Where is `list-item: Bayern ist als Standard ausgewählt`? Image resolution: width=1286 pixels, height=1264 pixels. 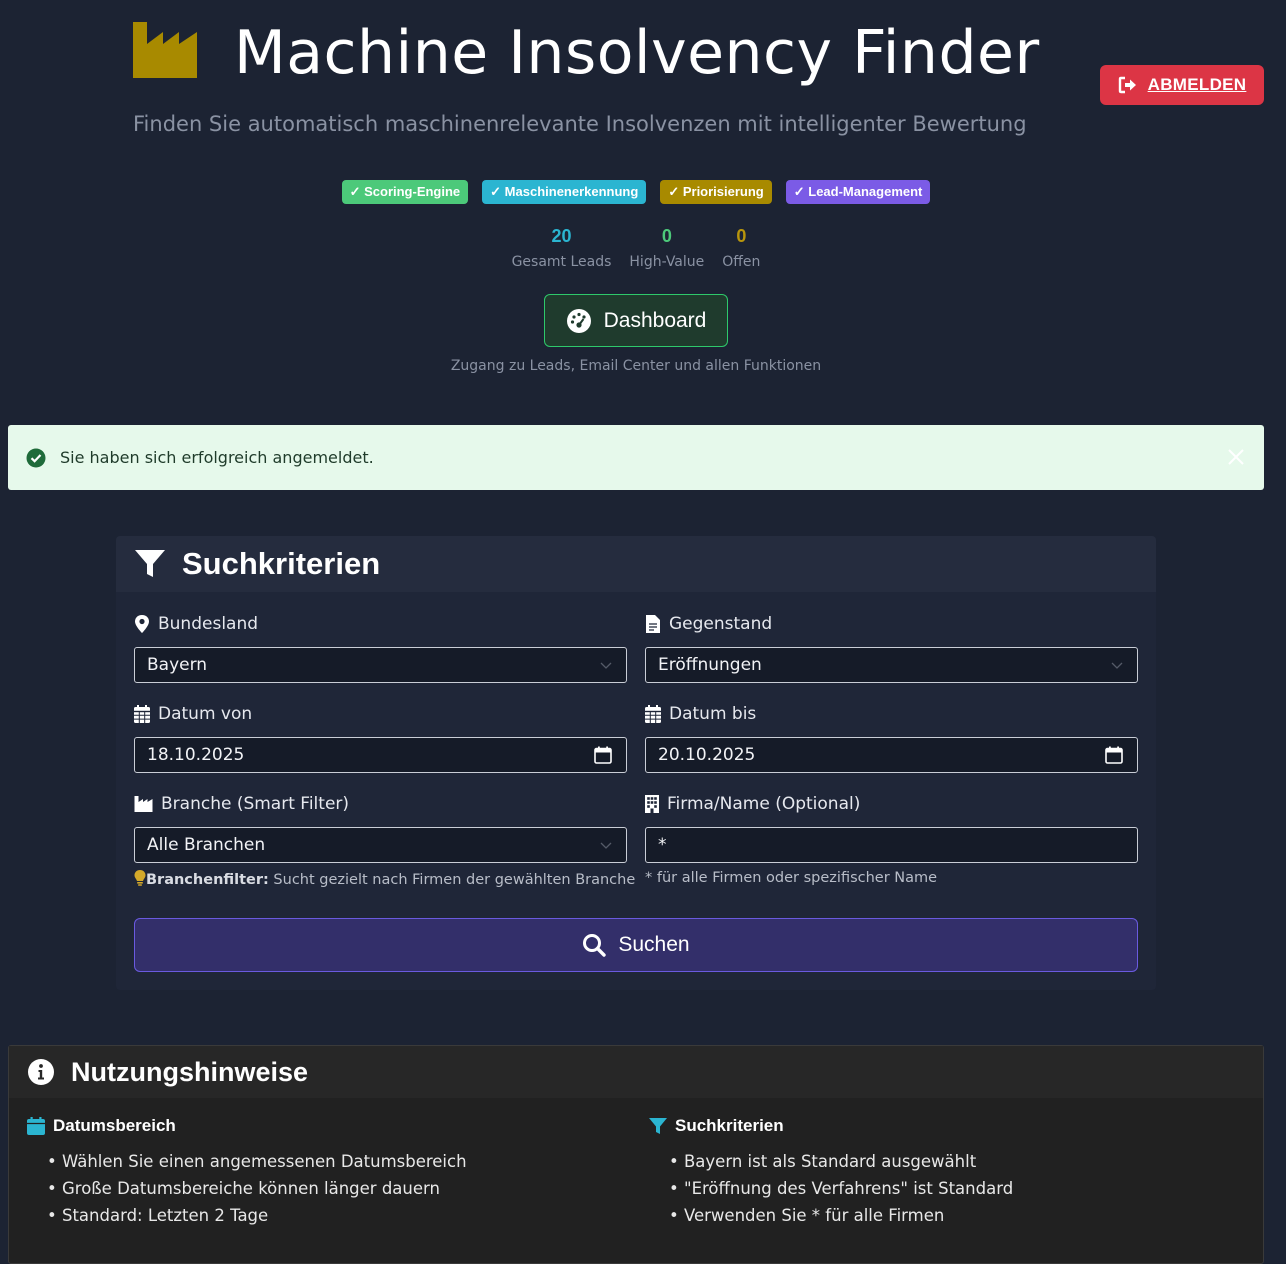 list-item: Bayern ist als Standard ausgewählt is located at coordinates (841, 1161).